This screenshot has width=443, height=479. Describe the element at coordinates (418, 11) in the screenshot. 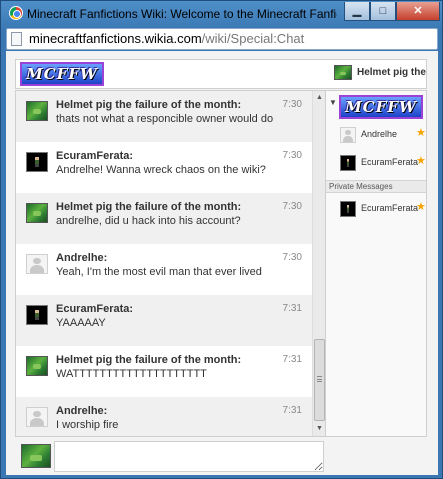

I see `close-button: ✕` at that location.